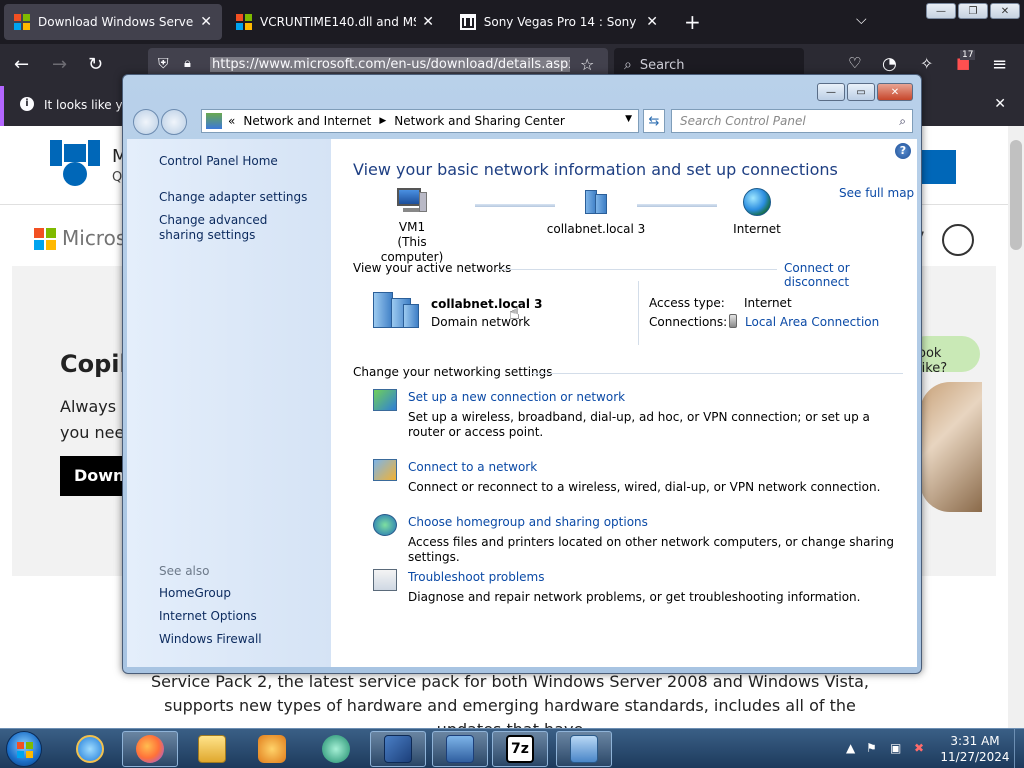 The width and height of the screenshot is (1024, 768). Describe the element at coordinates (1016, 195) in the screenshot. I see `scrollbar-thumb` at that location.